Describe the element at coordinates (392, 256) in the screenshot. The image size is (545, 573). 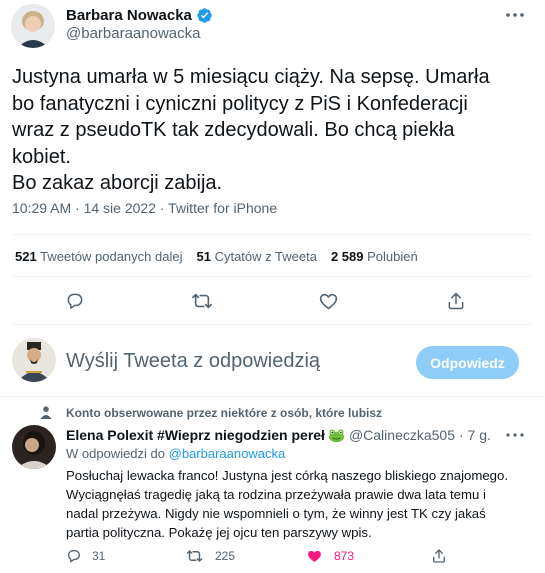
I see `likes-label: Polubień` at that location.